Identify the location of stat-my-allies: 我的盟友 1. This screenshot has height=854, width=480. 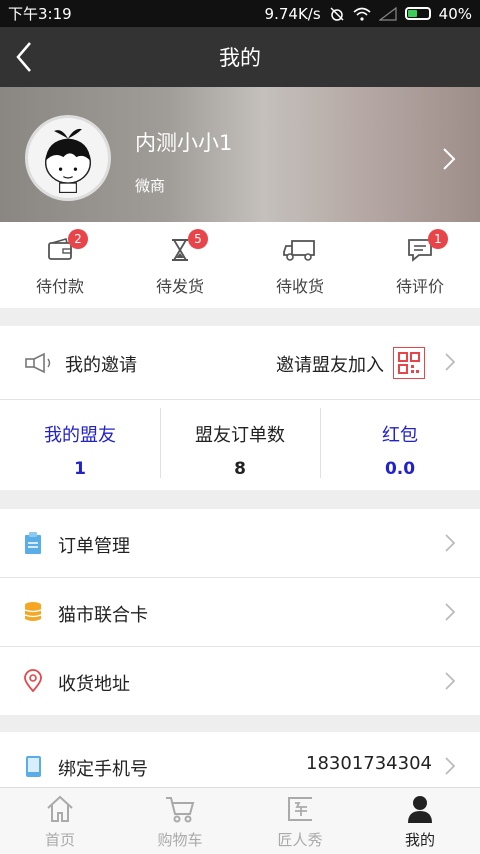
(80, 445).